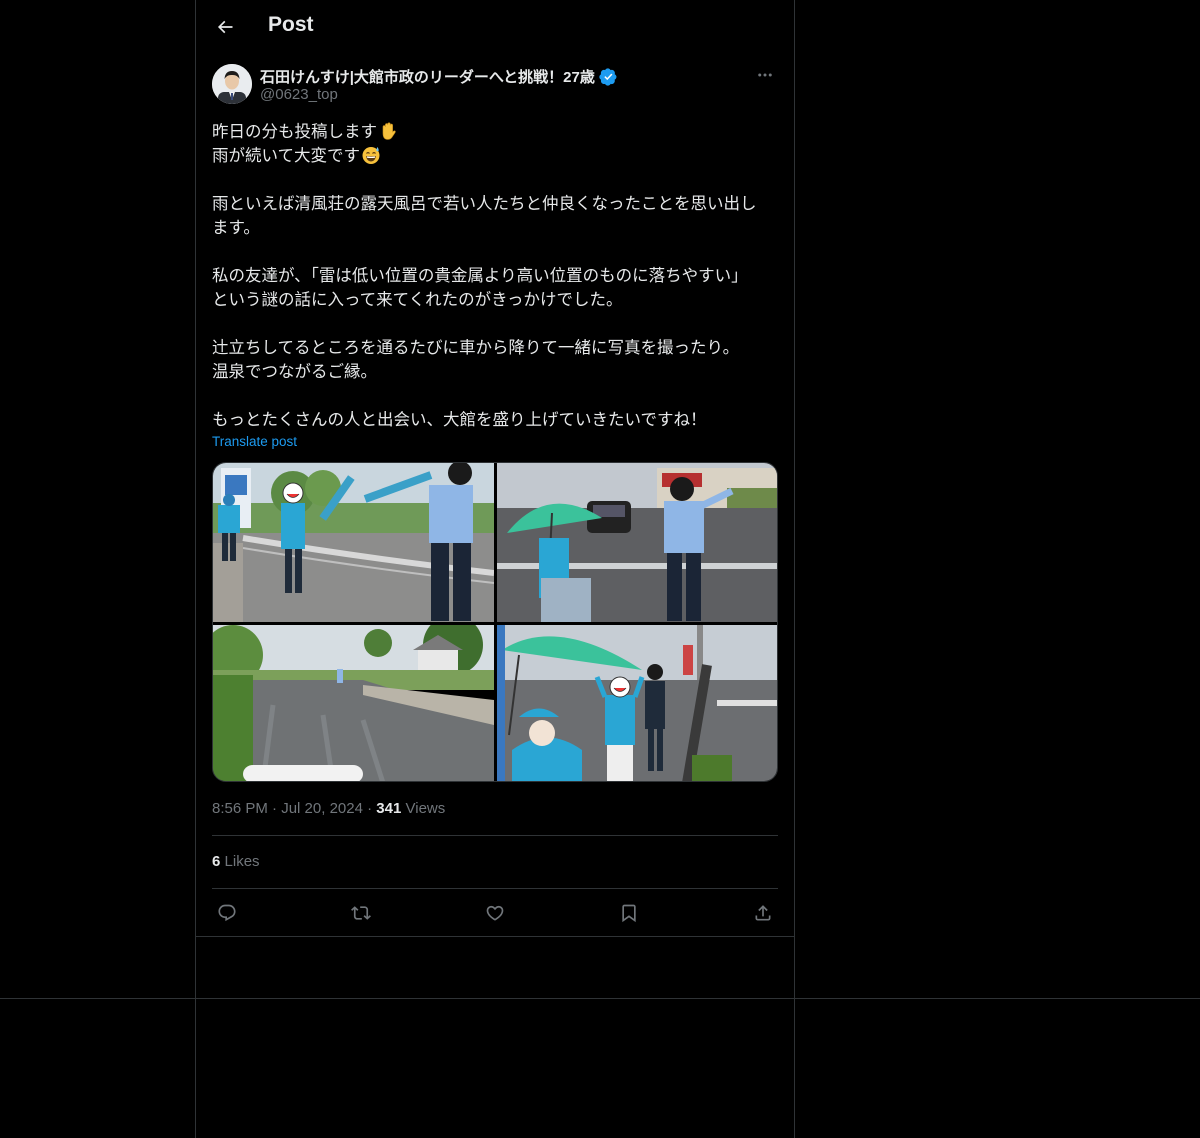 This screenshot has height=1138, width=1200. I want to click on views-label: Views, so click(425, 808).